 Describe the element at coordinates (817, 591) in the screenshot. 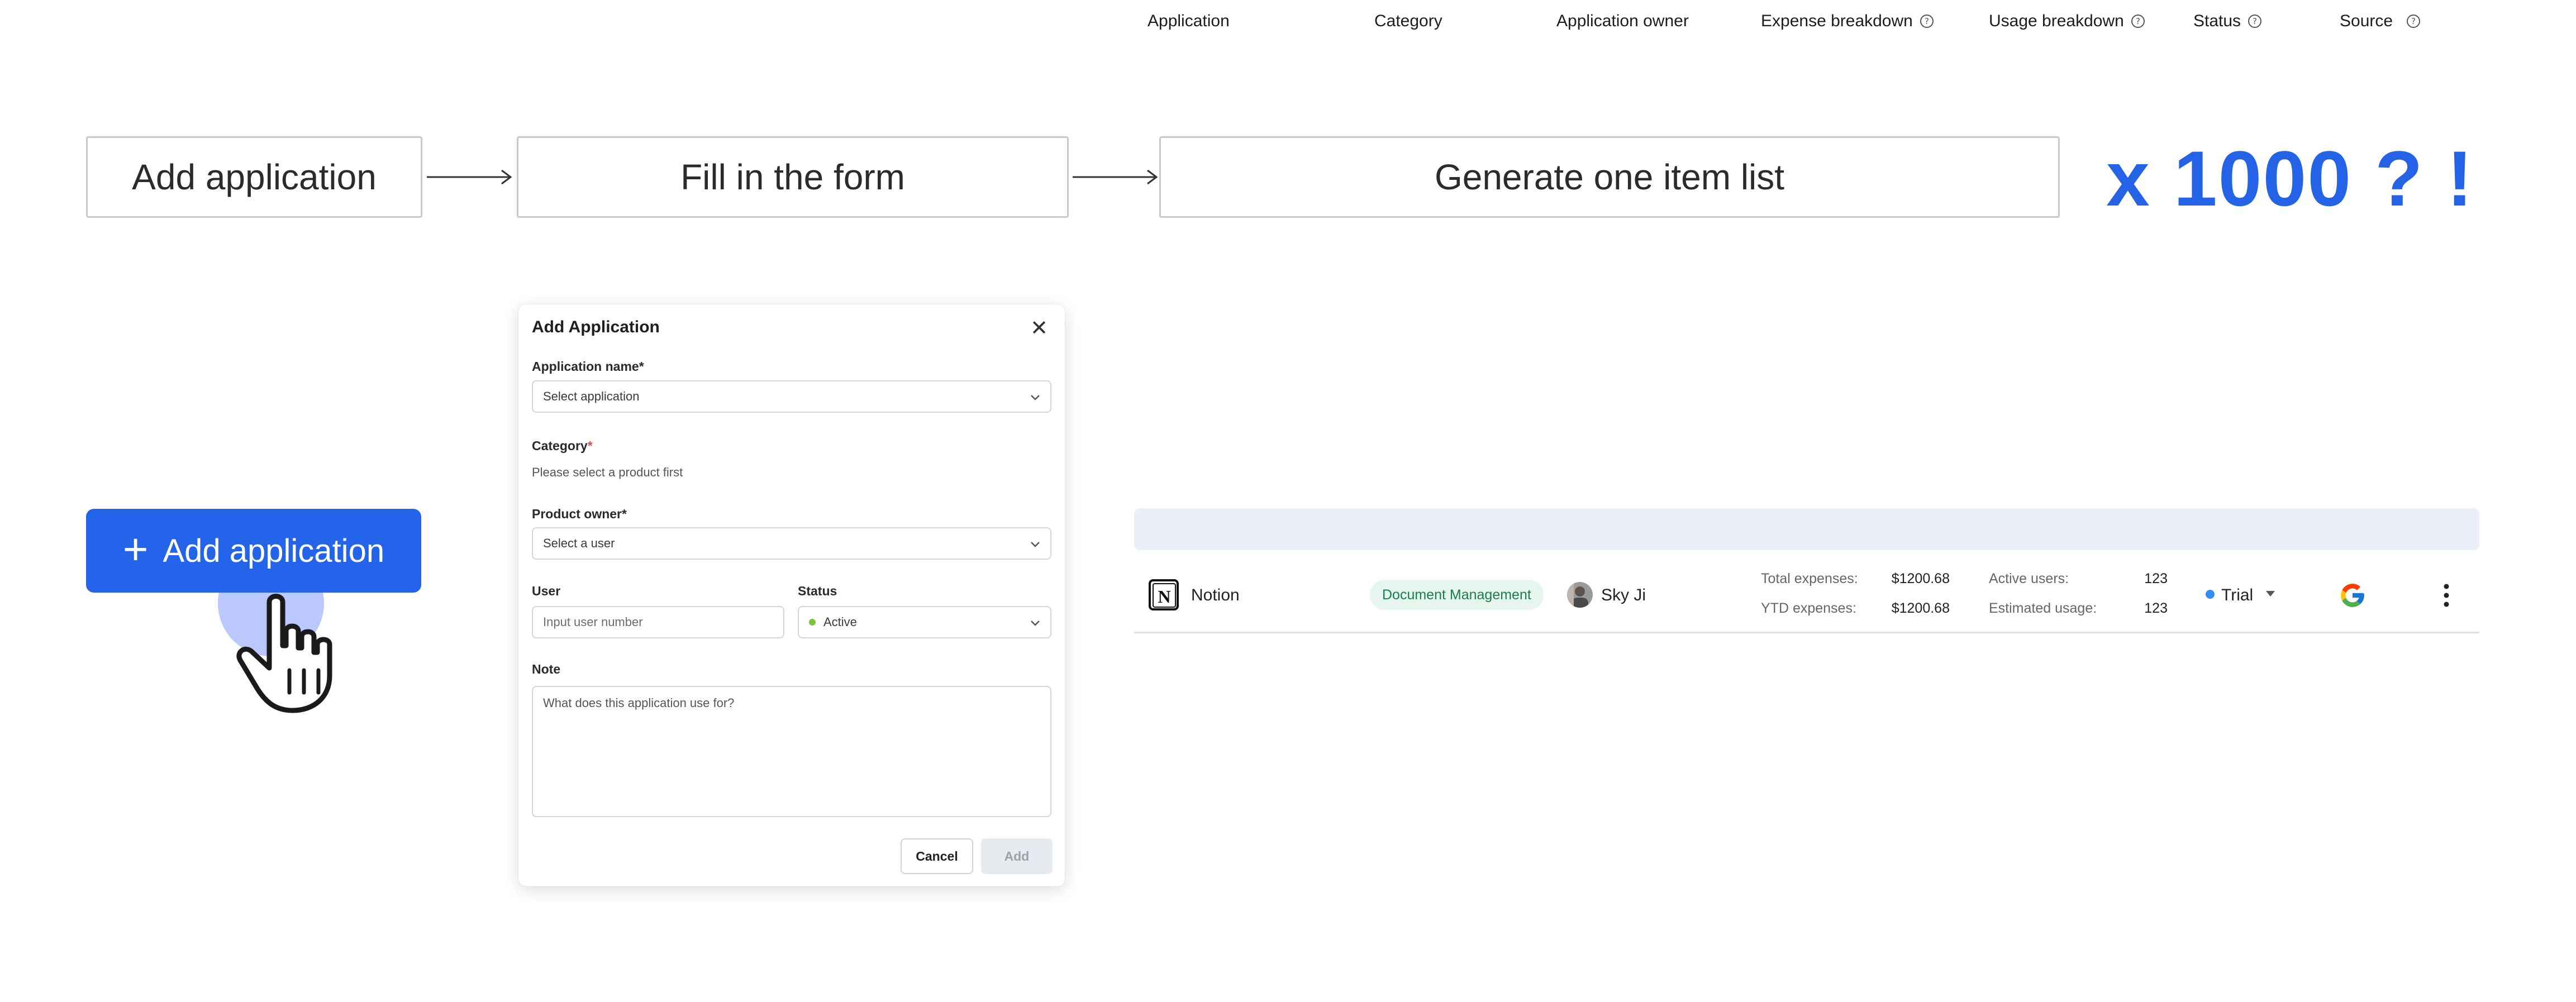

I see `status-label: Status` at that location.